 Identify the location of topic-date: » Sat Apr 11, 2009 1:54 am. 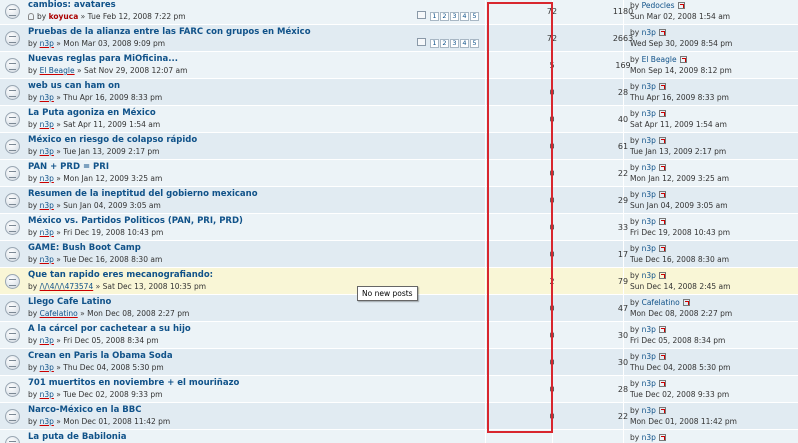
(108, 124).